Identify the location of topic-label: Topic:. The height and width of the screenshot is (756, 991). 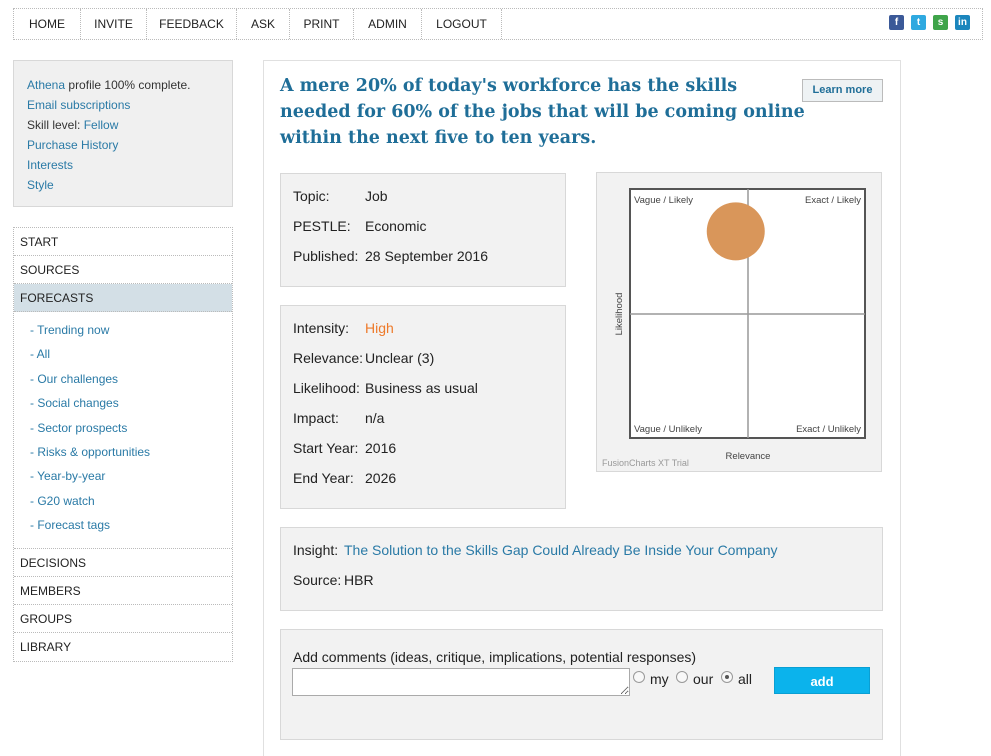
(311, 196).